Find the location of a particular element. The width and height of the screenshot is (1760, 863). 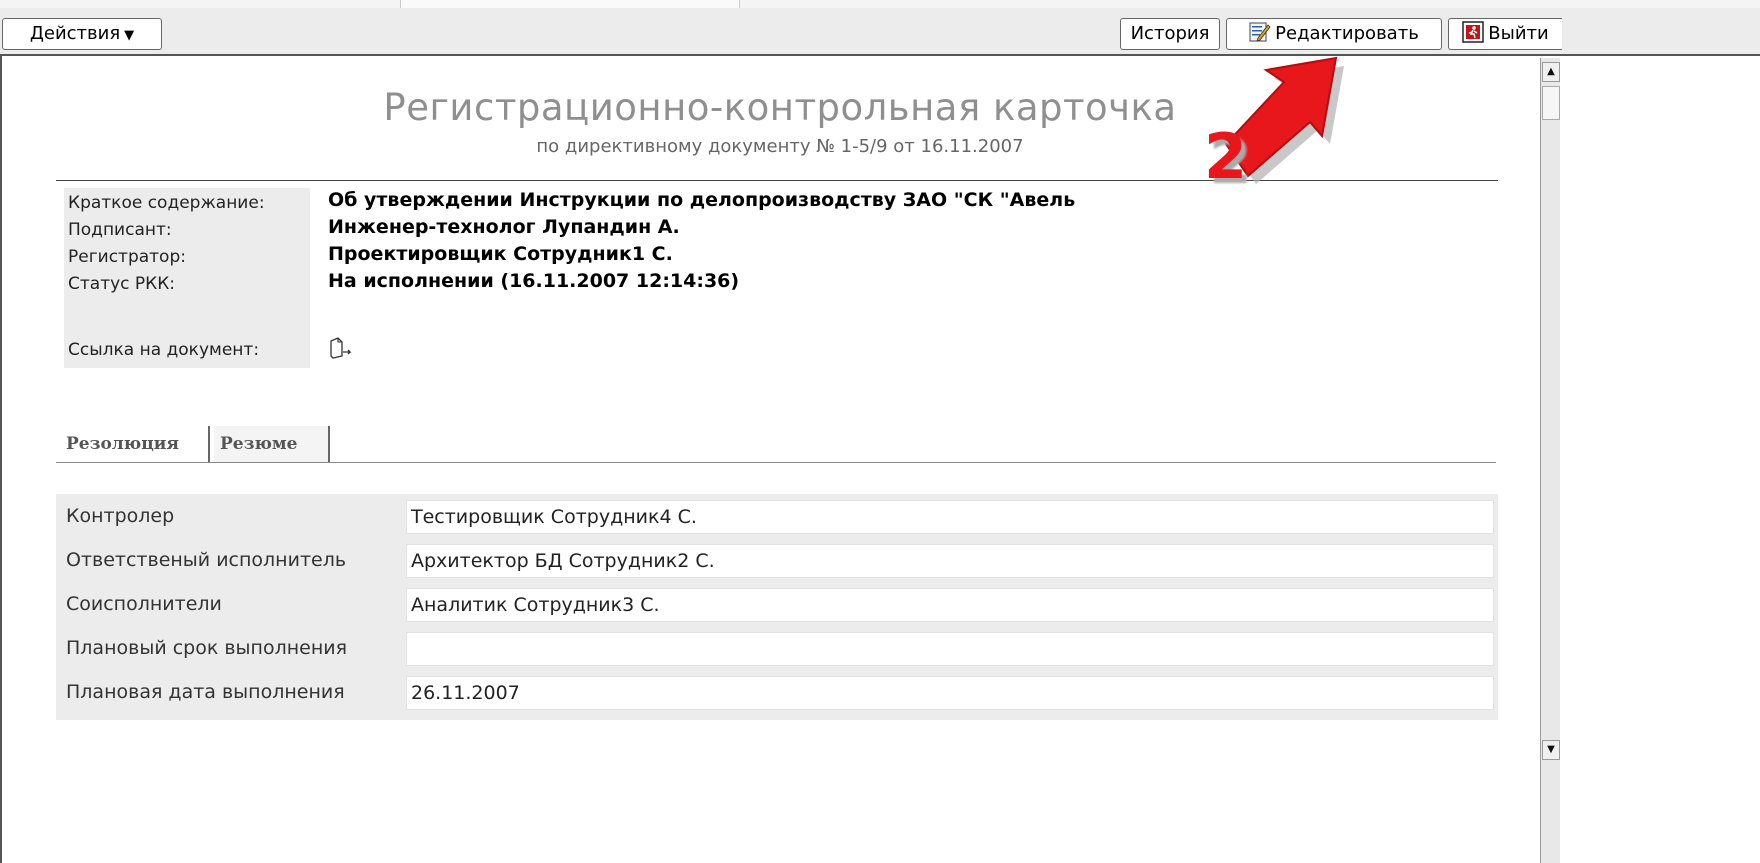

arrow-up-icon: ▲ is located at coordinates (1551, 72).